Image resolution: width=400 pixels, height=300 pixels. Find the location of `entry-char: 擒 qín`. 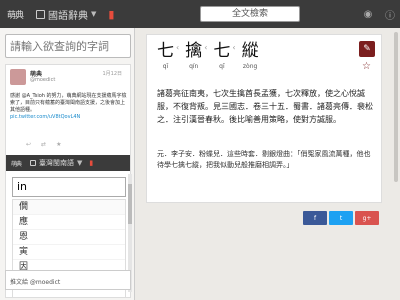

entry-char: 擒 qín is located at coordinates (193, 55).